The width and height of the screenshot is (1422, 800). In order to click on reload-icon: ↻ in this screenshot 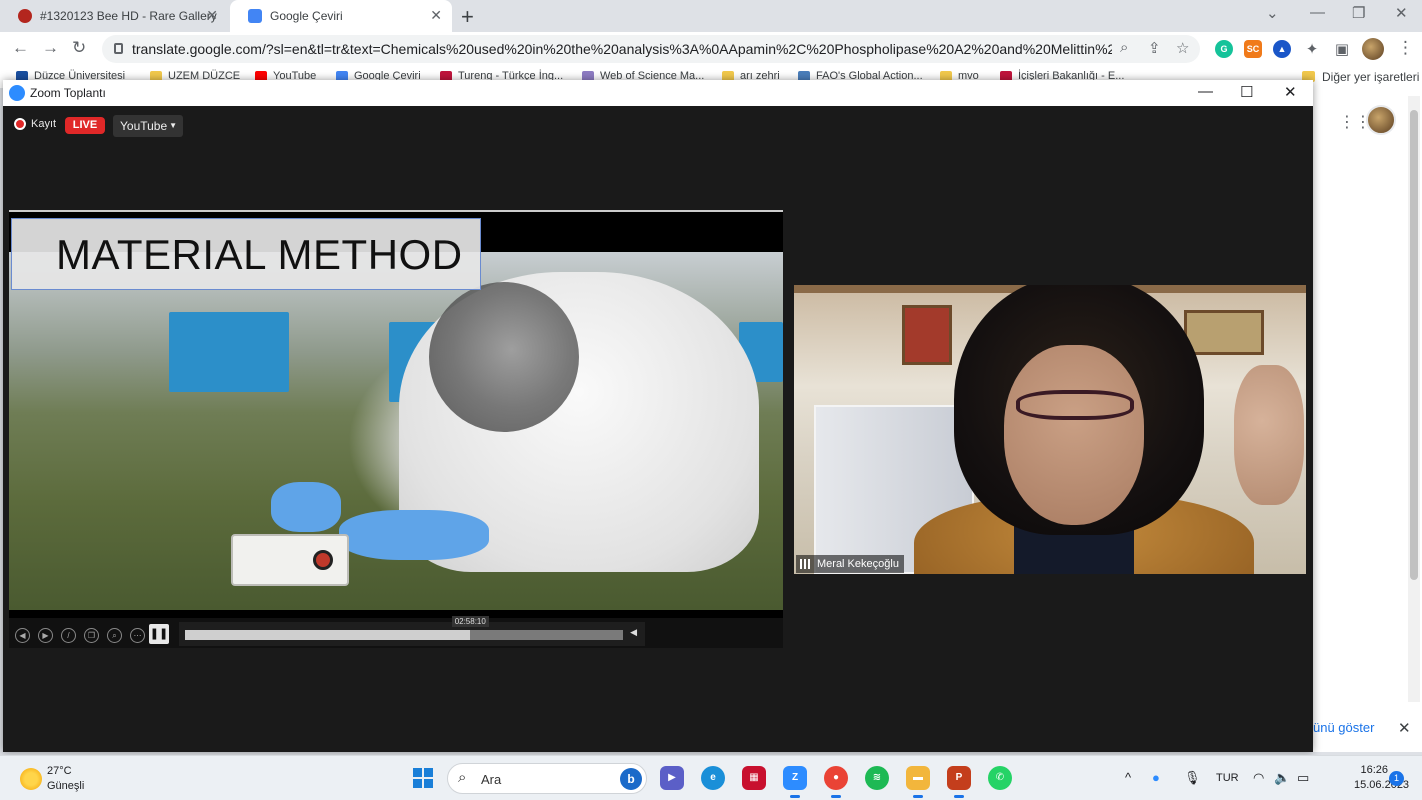, I will do `click(79, 48)`.